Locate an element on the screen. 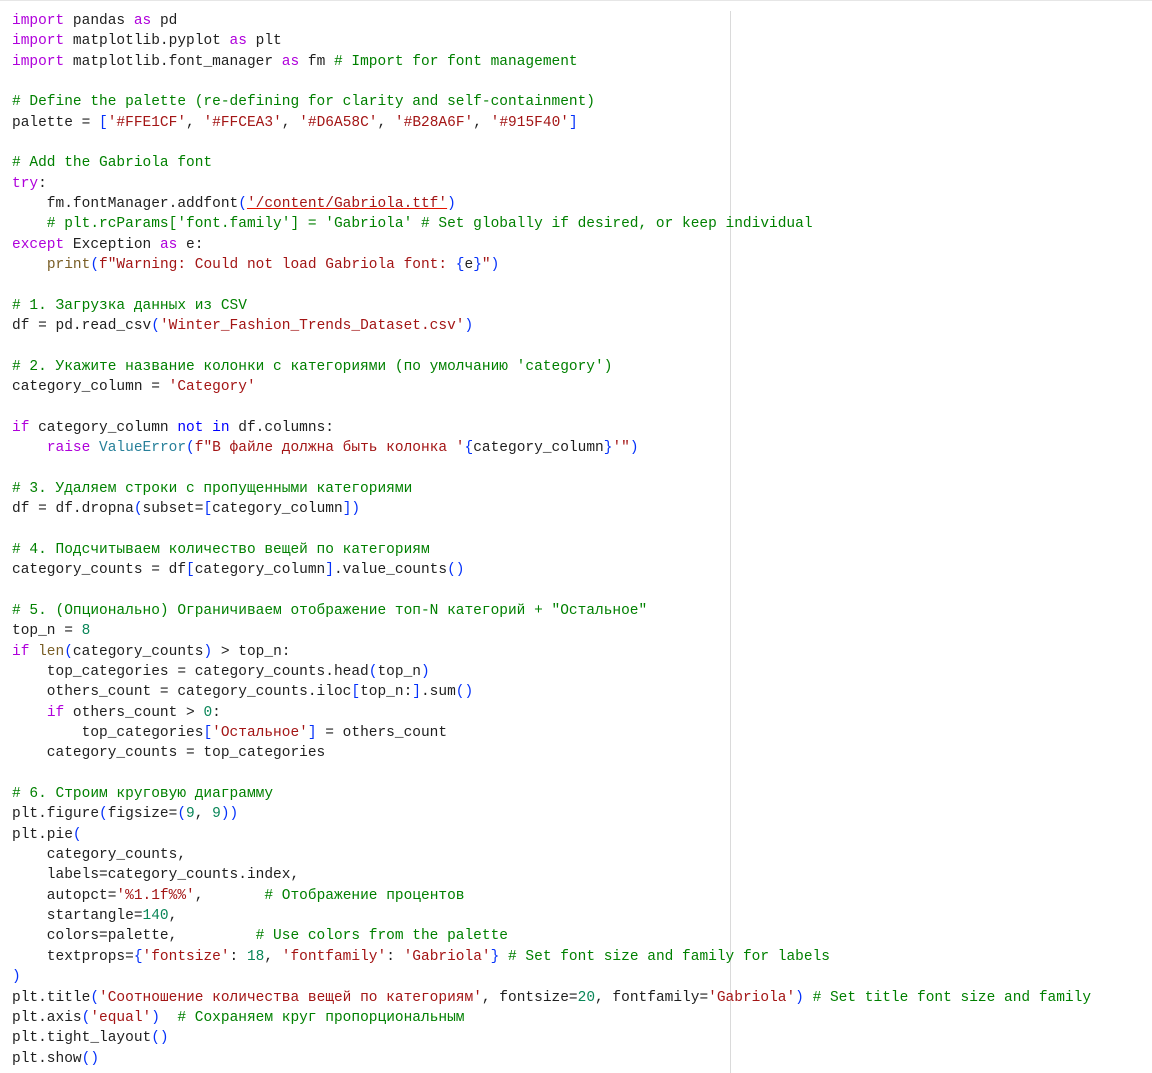 This screenshot has width=1152, height=1073. code-token: [ is located at coordinates (208, 509).